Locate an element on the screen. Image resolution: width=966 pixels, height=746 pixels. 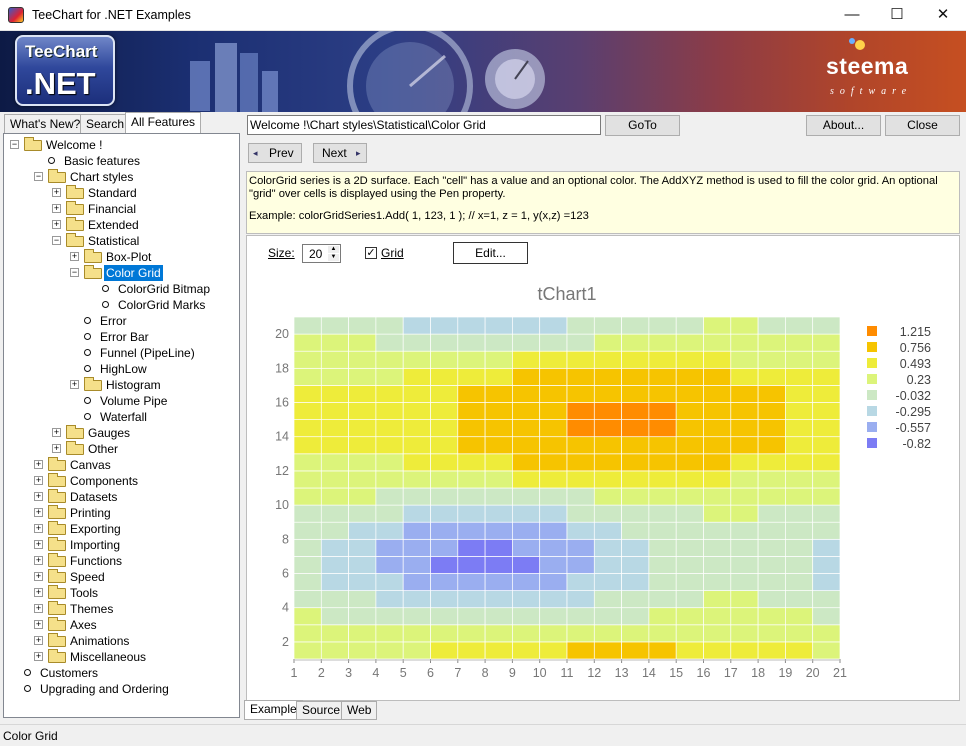
tree-item: + Gauges is located at coordinates (121, 433).